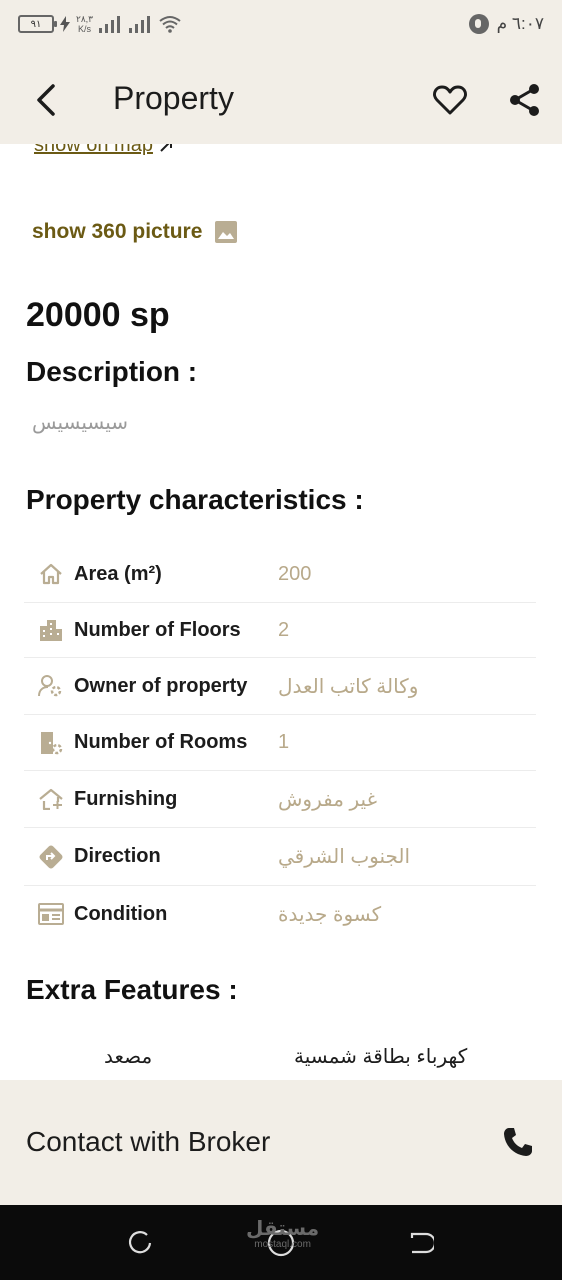  Describe the element at coordinates (49, 857) in the screenshot. I see `direction-icon` at that location.